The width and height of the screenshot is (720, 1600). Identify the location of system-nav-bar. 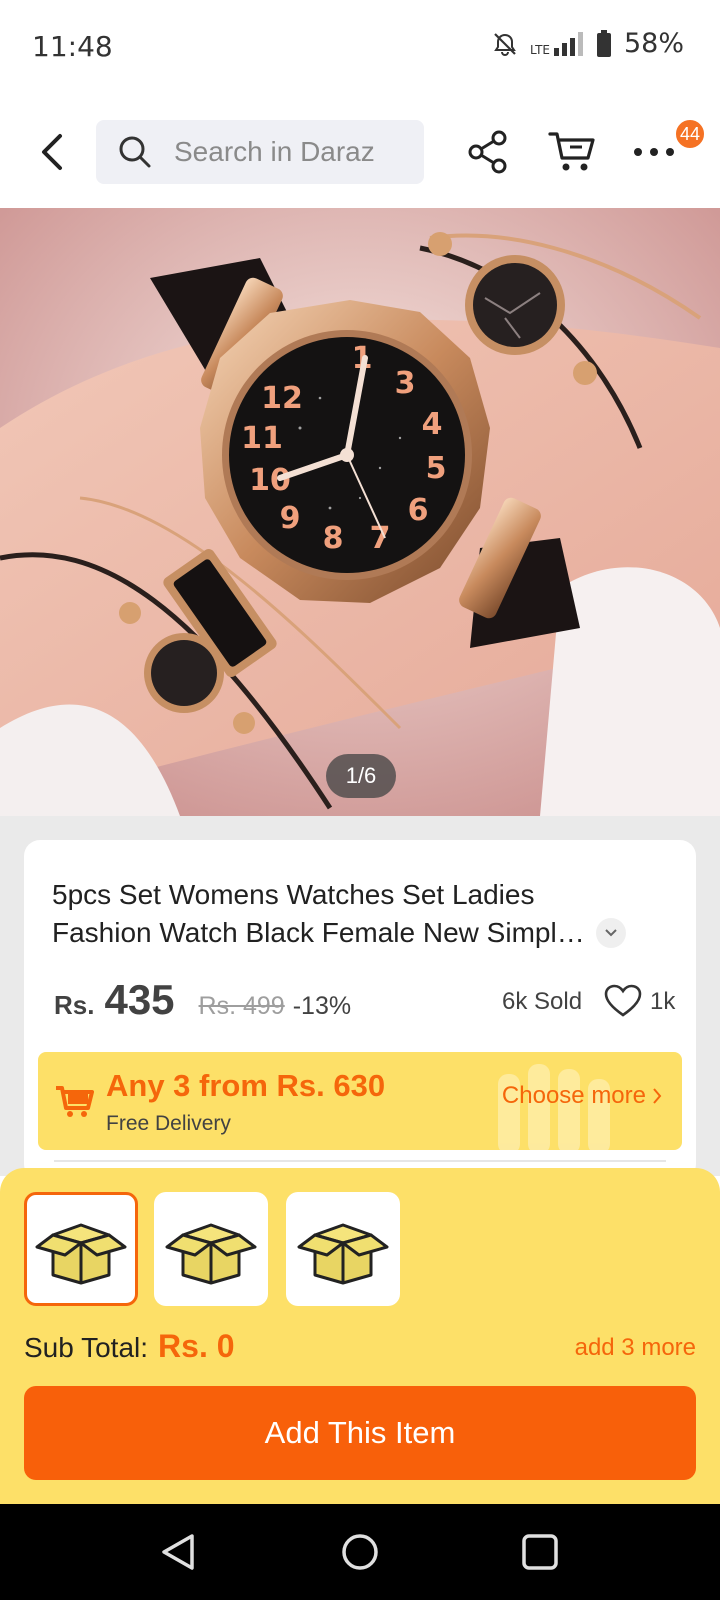
(360, 1552).